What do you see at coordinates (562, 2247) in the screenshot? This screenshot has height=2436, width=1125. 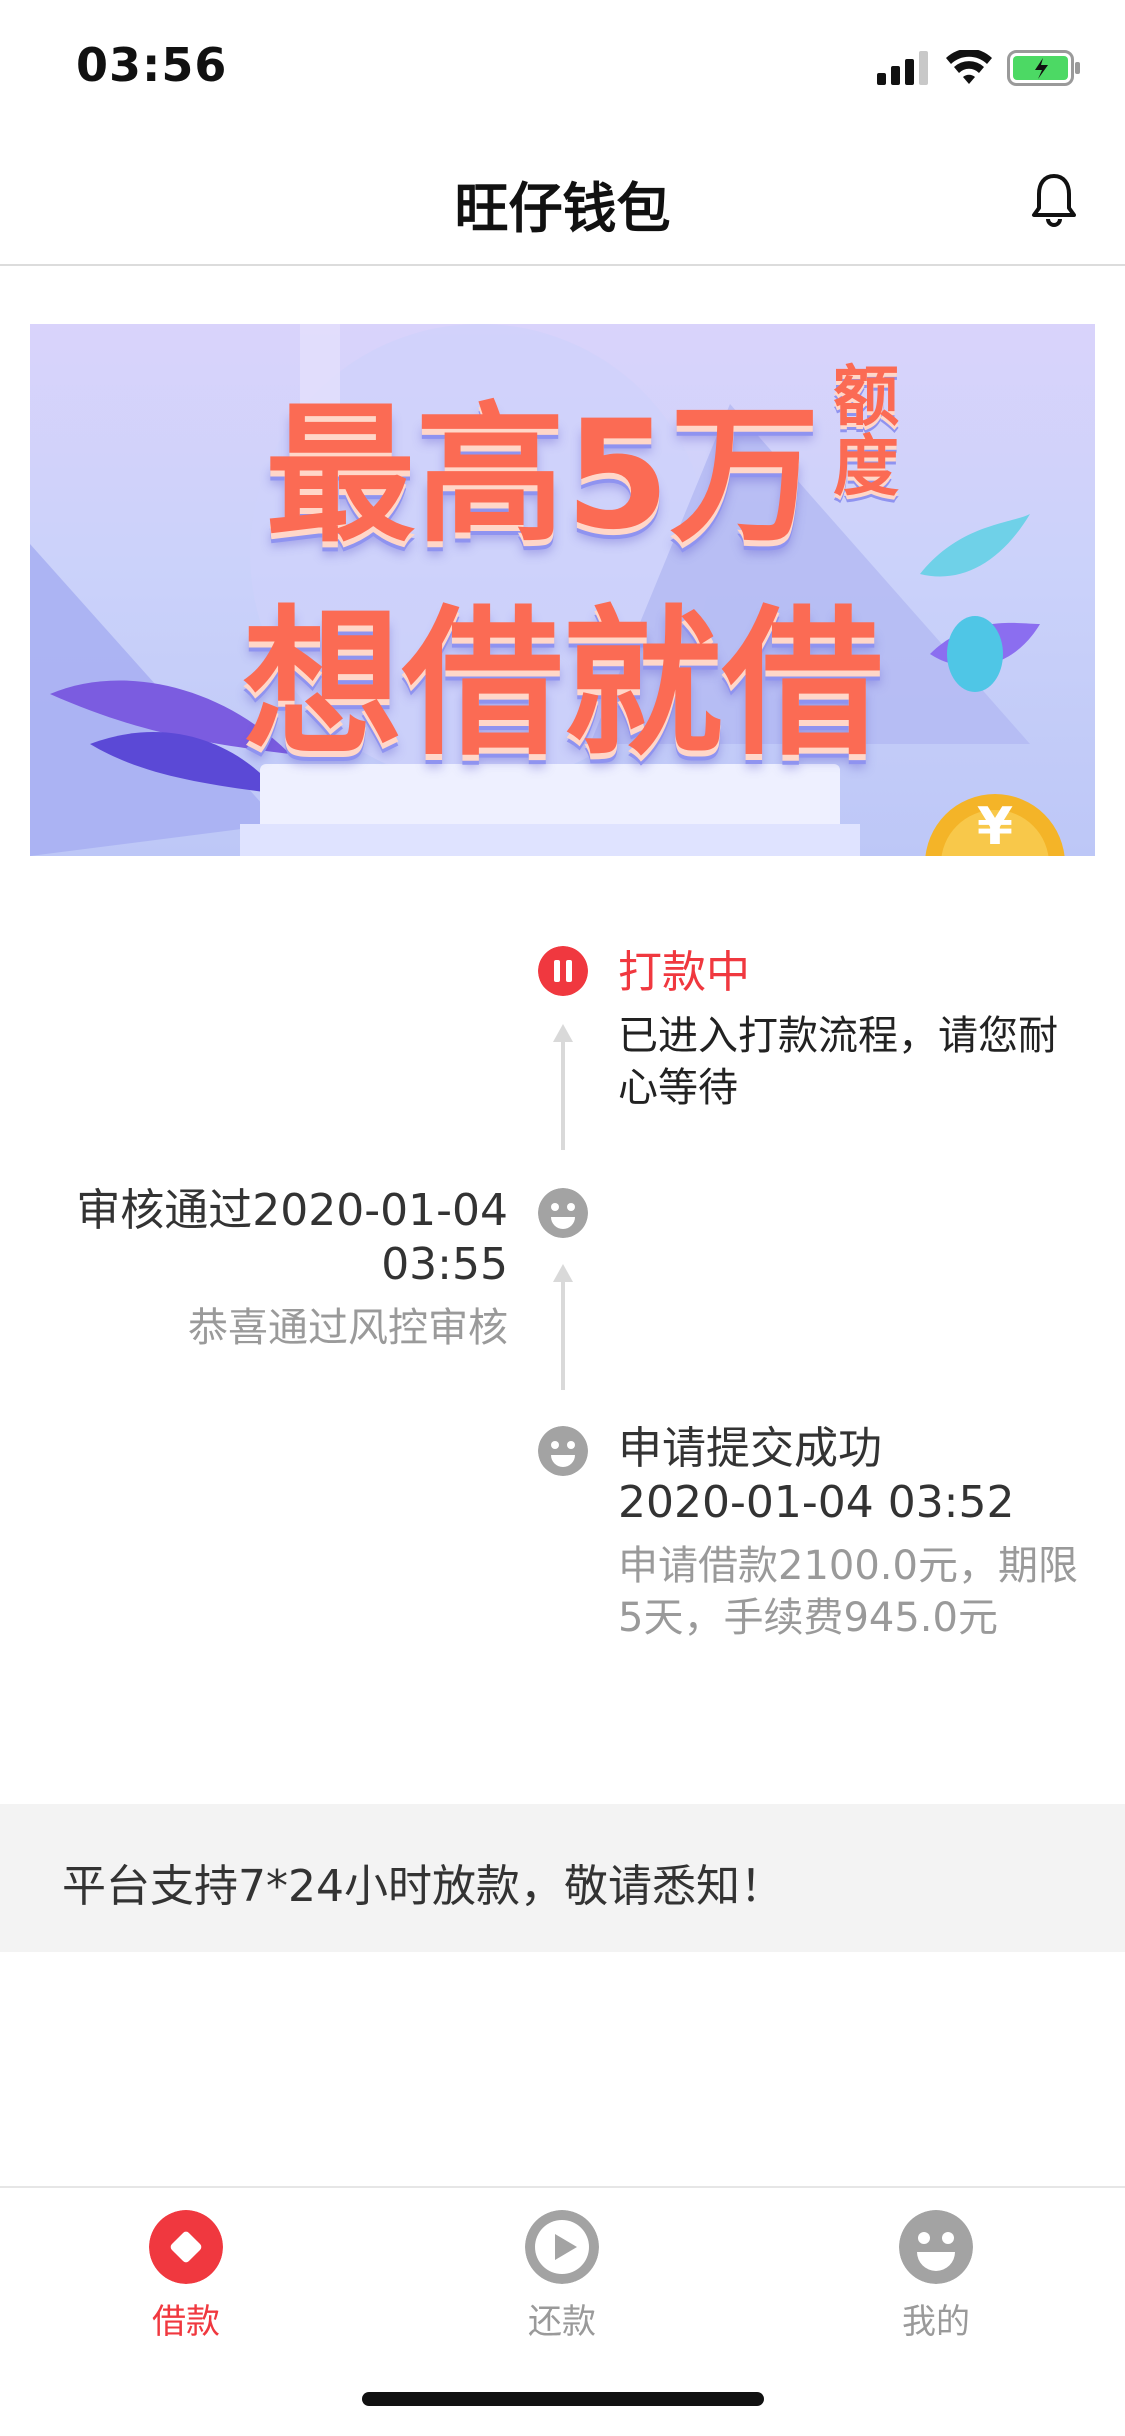 I see `play-icon` at bounding box center [562, 2247].